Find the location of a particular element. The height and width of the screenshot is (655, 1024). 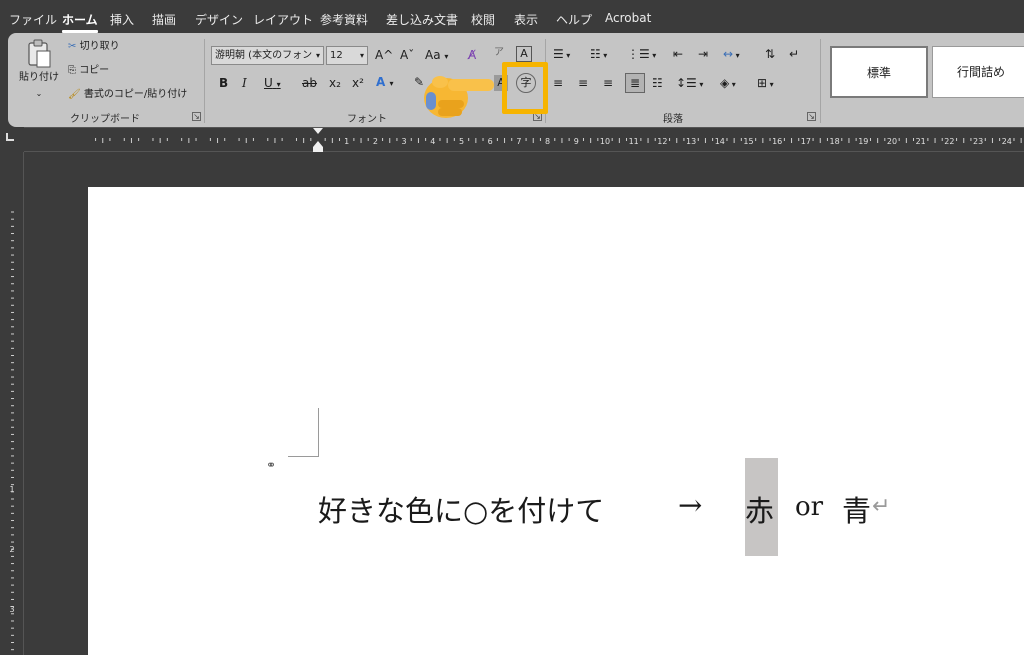

ruler-number: 3 is located at coordinates (404, 141).